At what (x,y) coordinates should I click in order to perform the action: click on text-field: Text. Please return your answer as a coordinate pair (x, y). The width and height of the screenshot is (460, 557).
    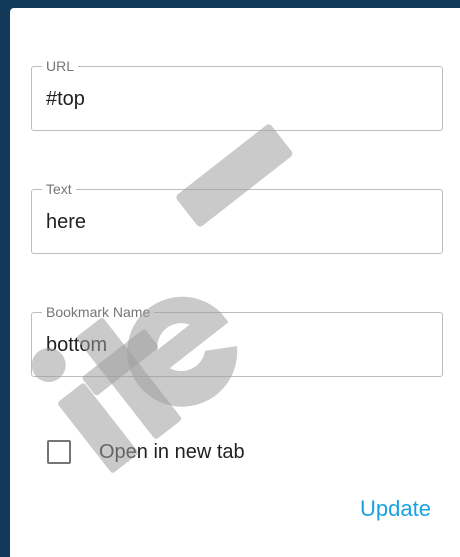
    Looking at the image, I should click on (237, 218).